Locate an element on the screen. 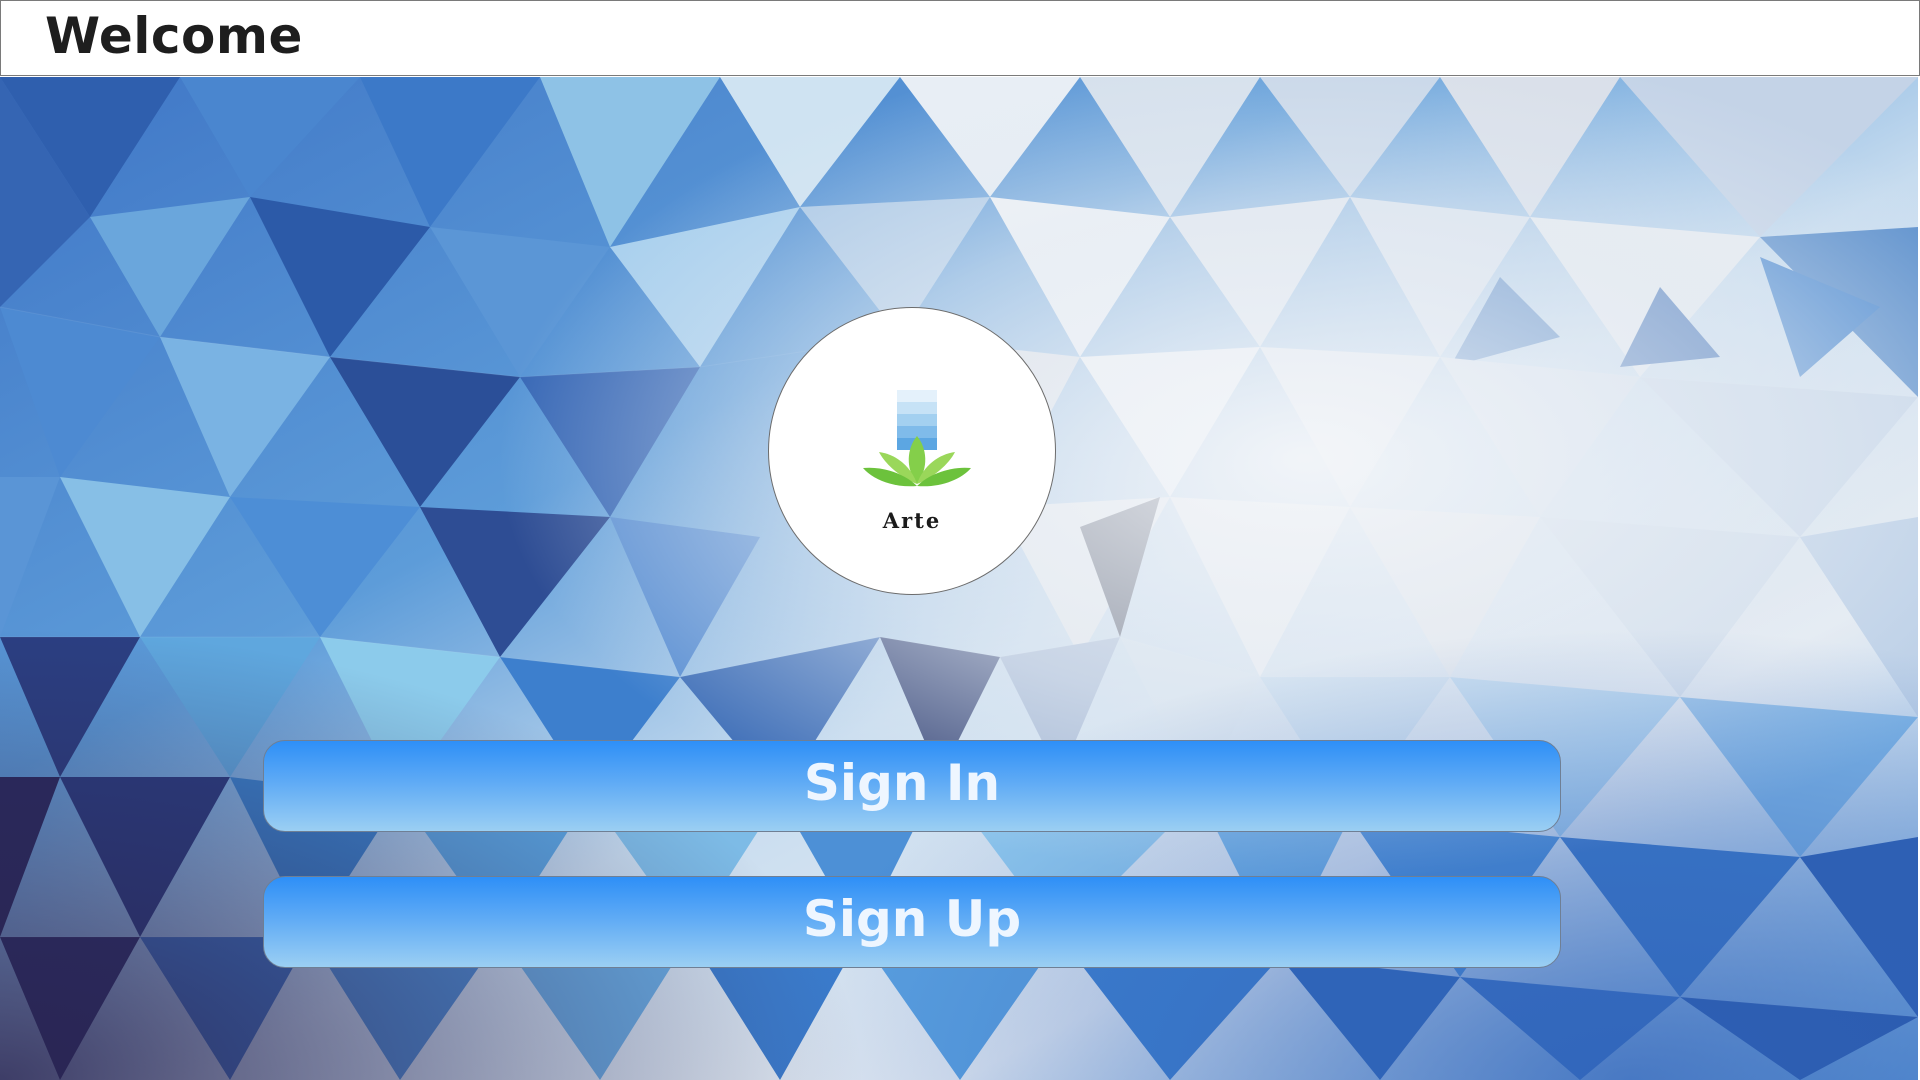  app-logo: Arte is located at coordinates (912, 451).